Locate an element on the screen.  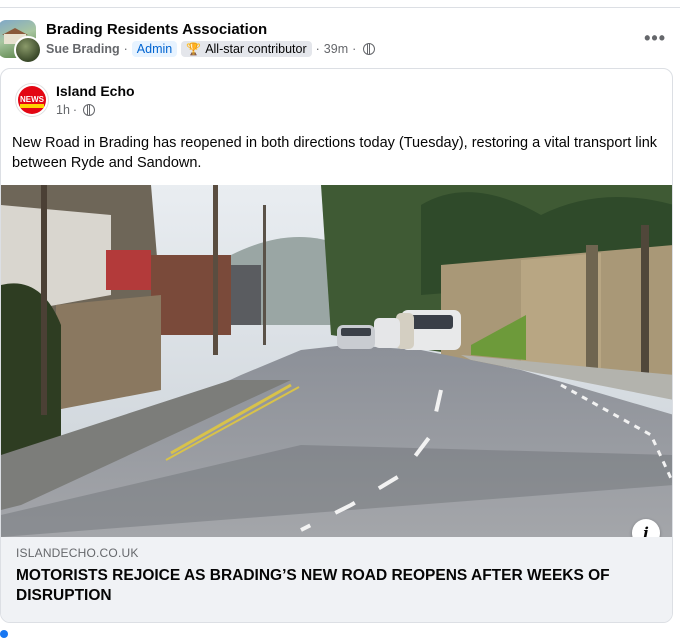
contributor-badge: 🏆 All-star contributor is located at coordinates (246, 49).